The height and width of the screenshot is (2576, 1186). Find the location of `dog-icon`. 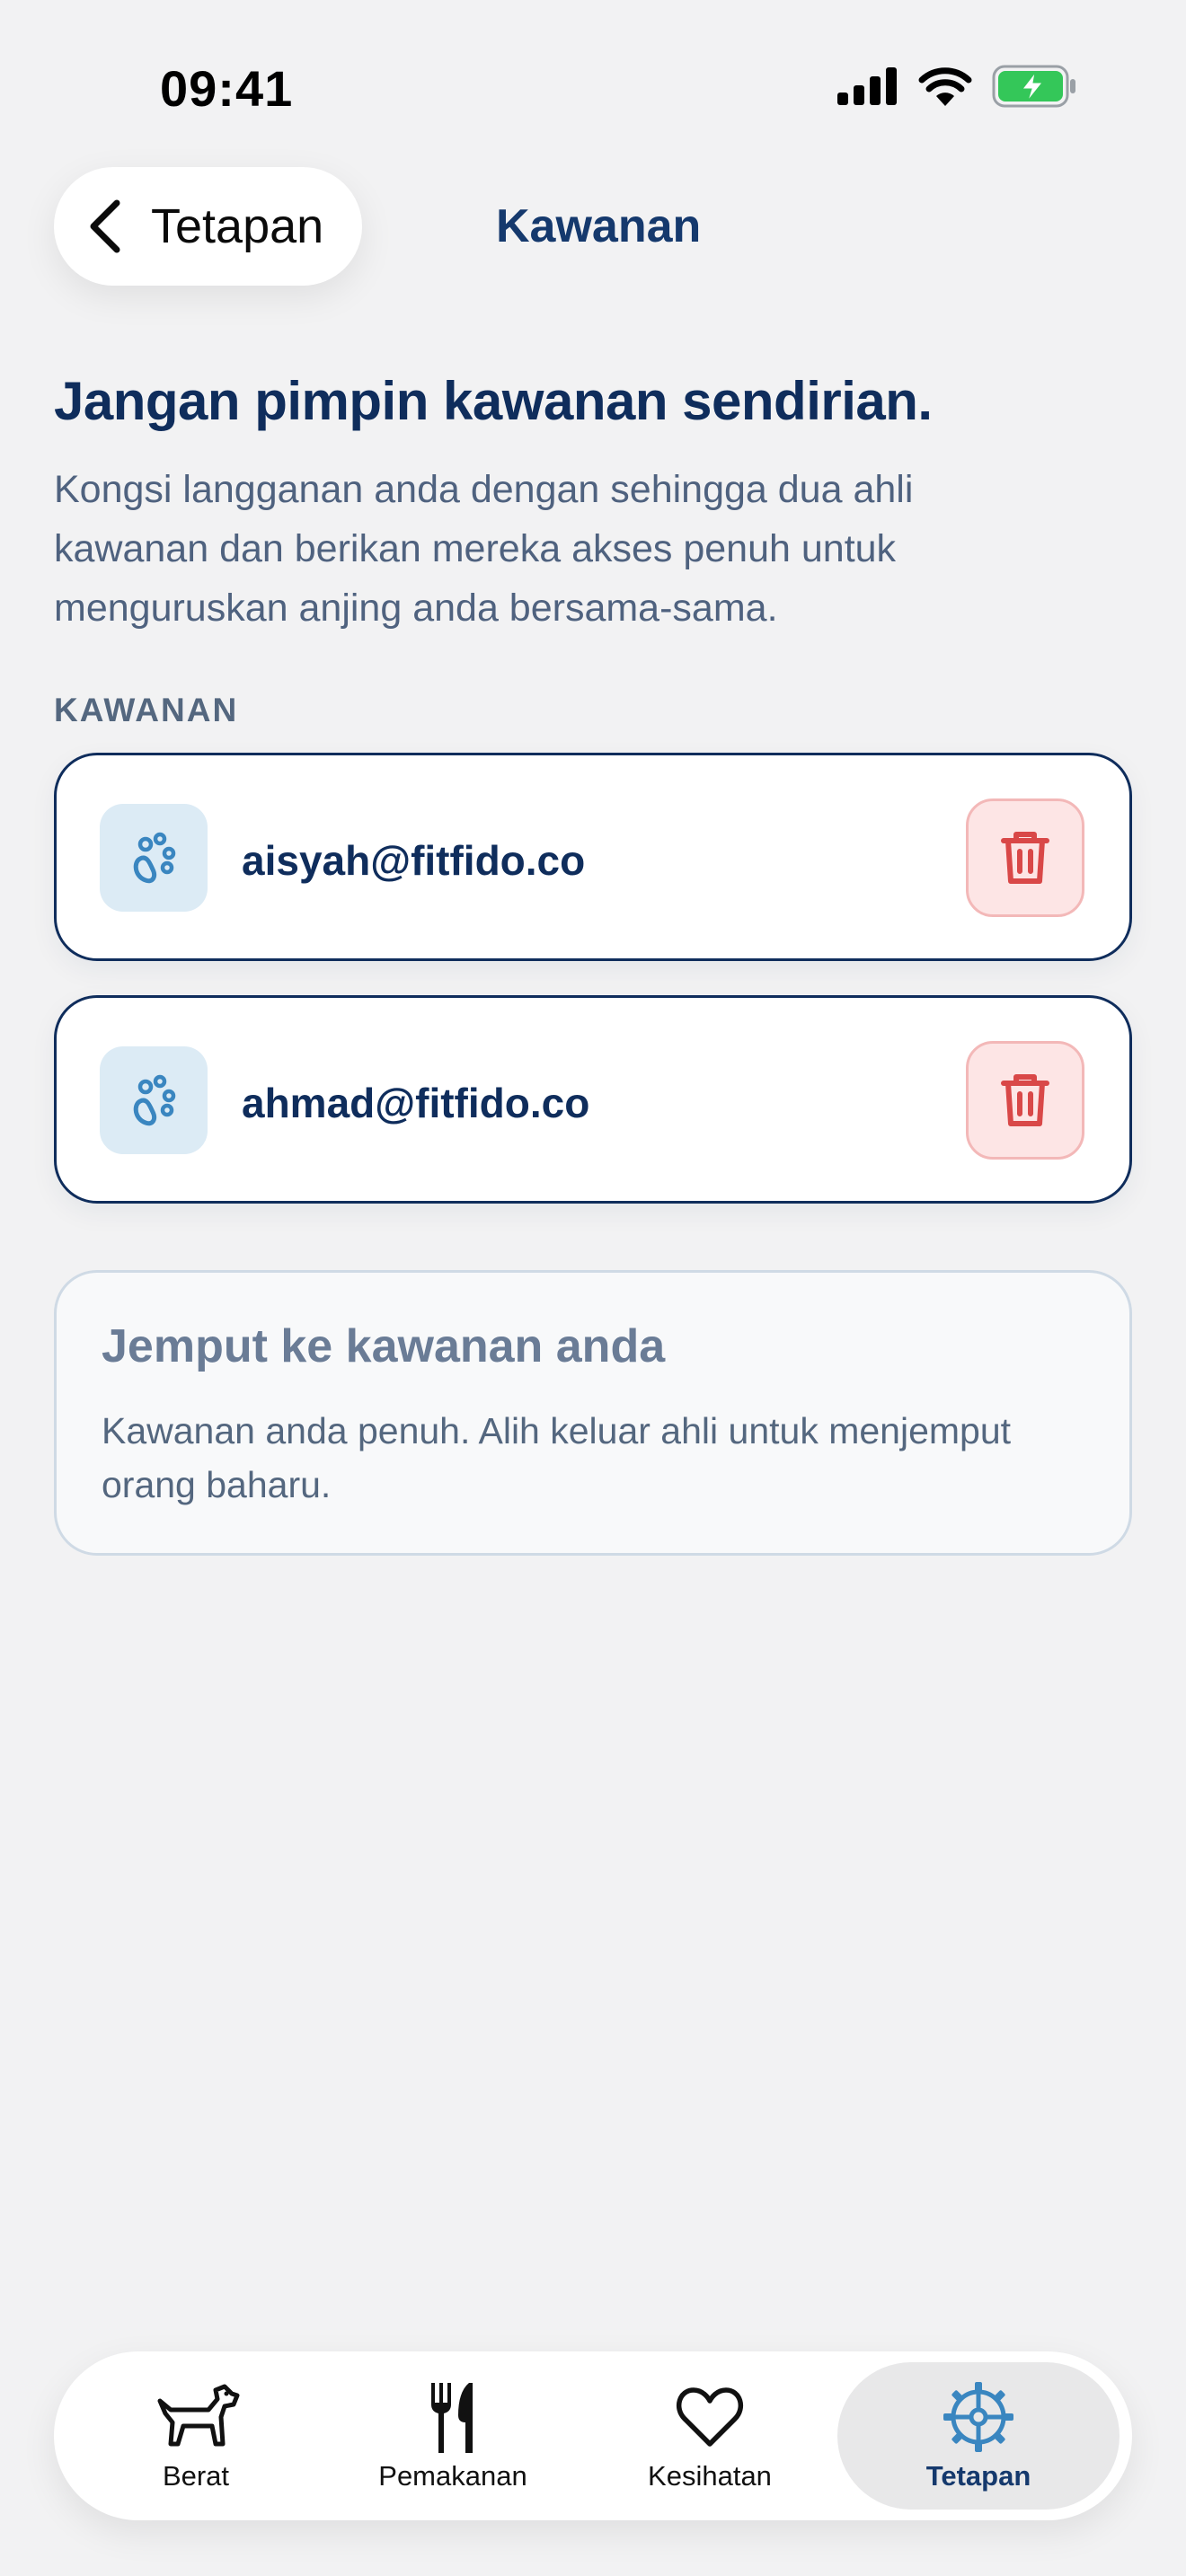

dog-icon is located at coordinates (198, 2415).